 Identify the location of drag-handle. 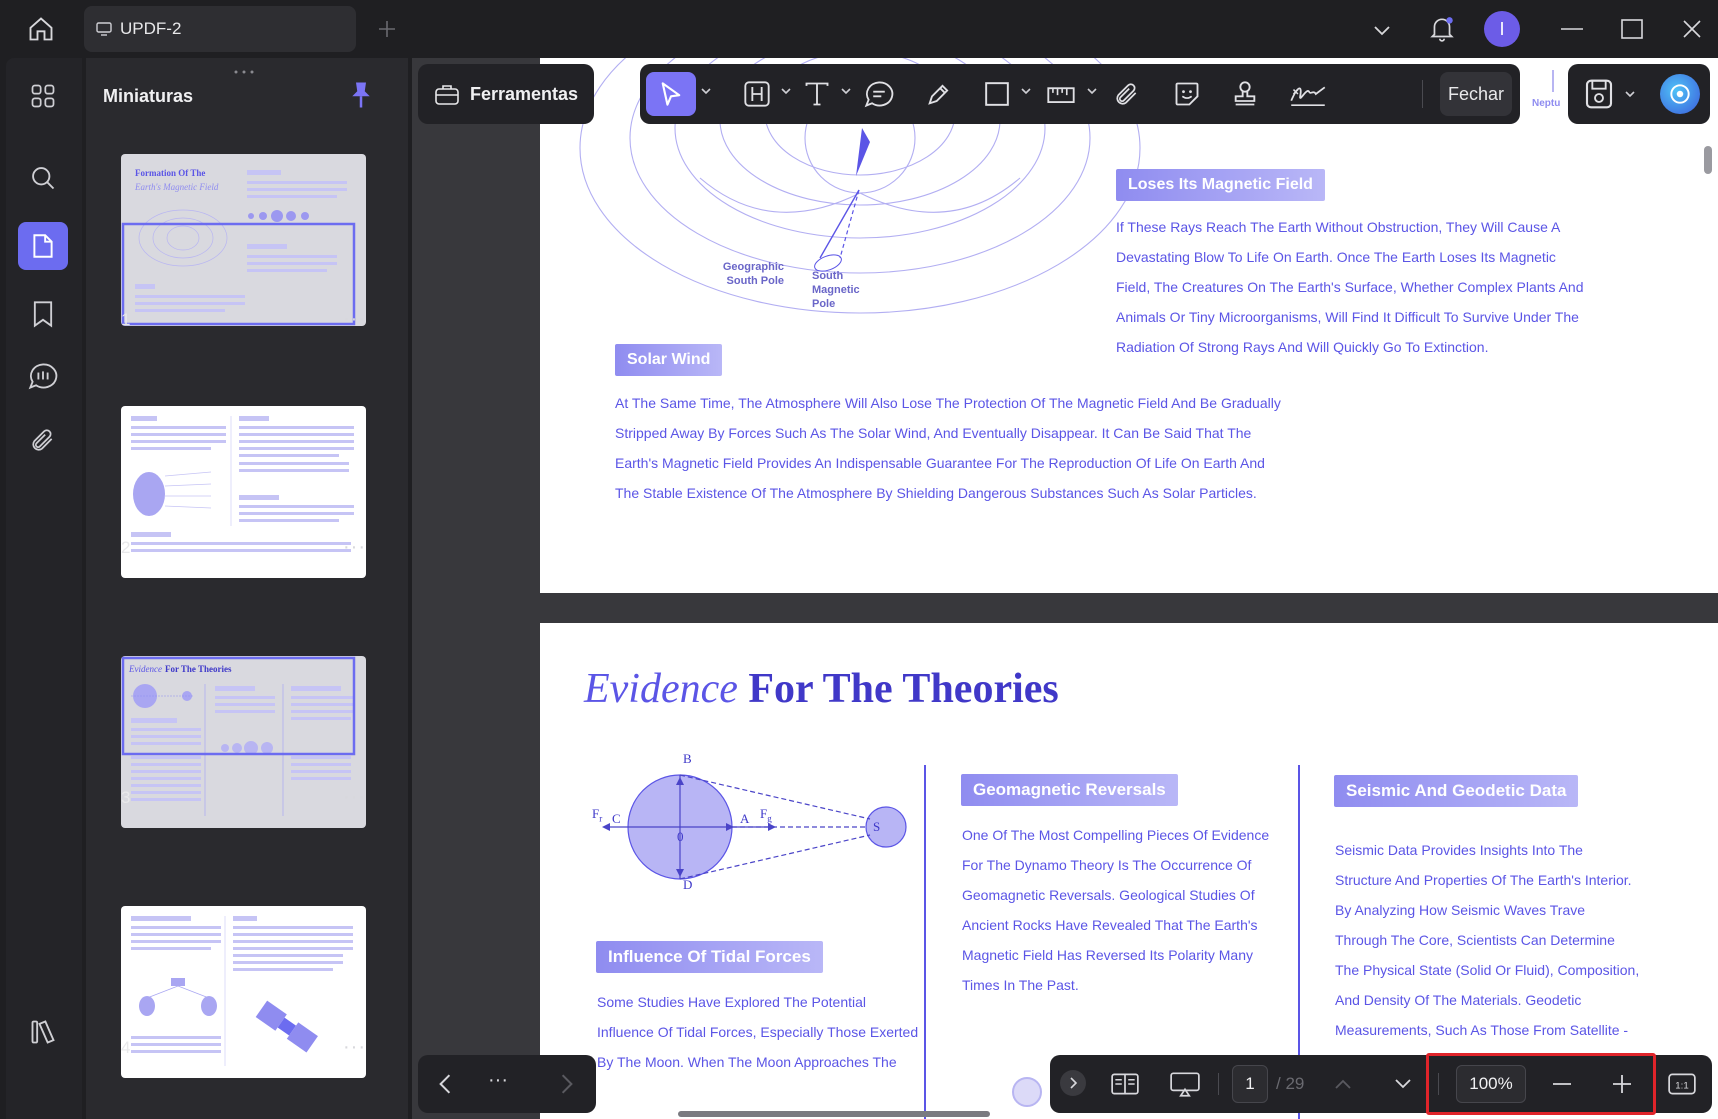
(244, 68).